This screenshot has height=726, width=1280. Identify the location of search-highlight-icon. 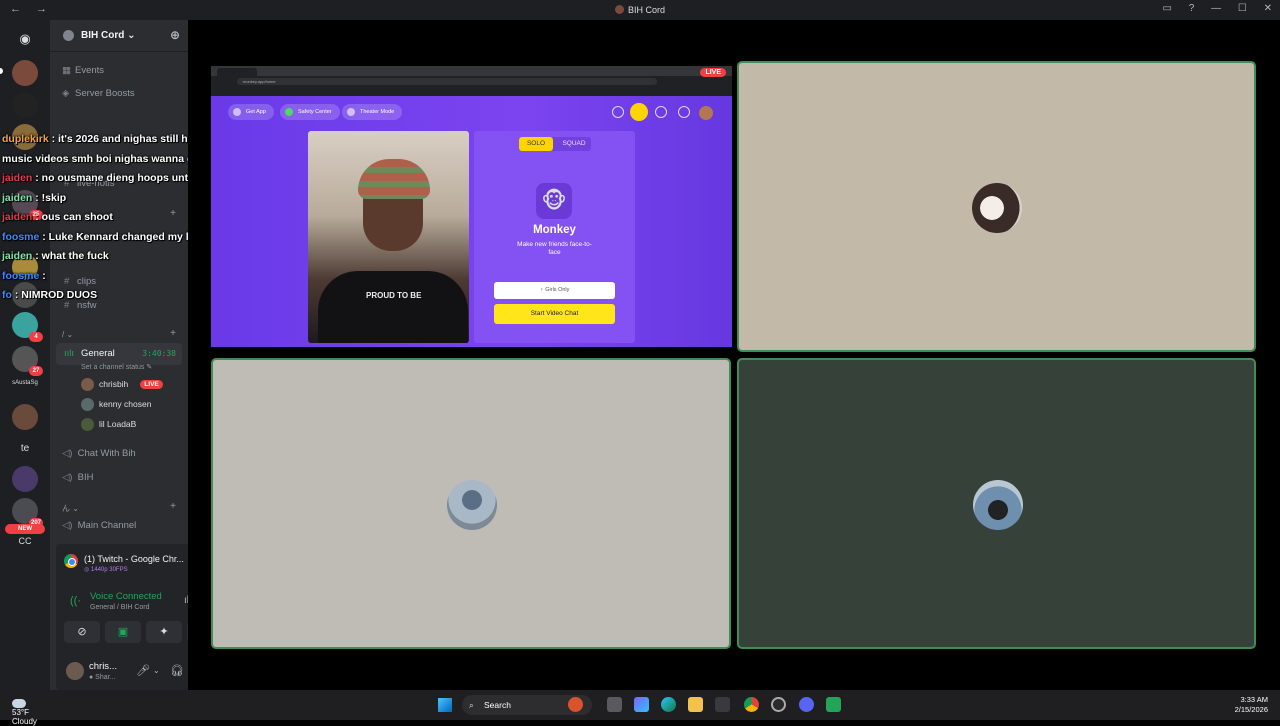
(575, 704).